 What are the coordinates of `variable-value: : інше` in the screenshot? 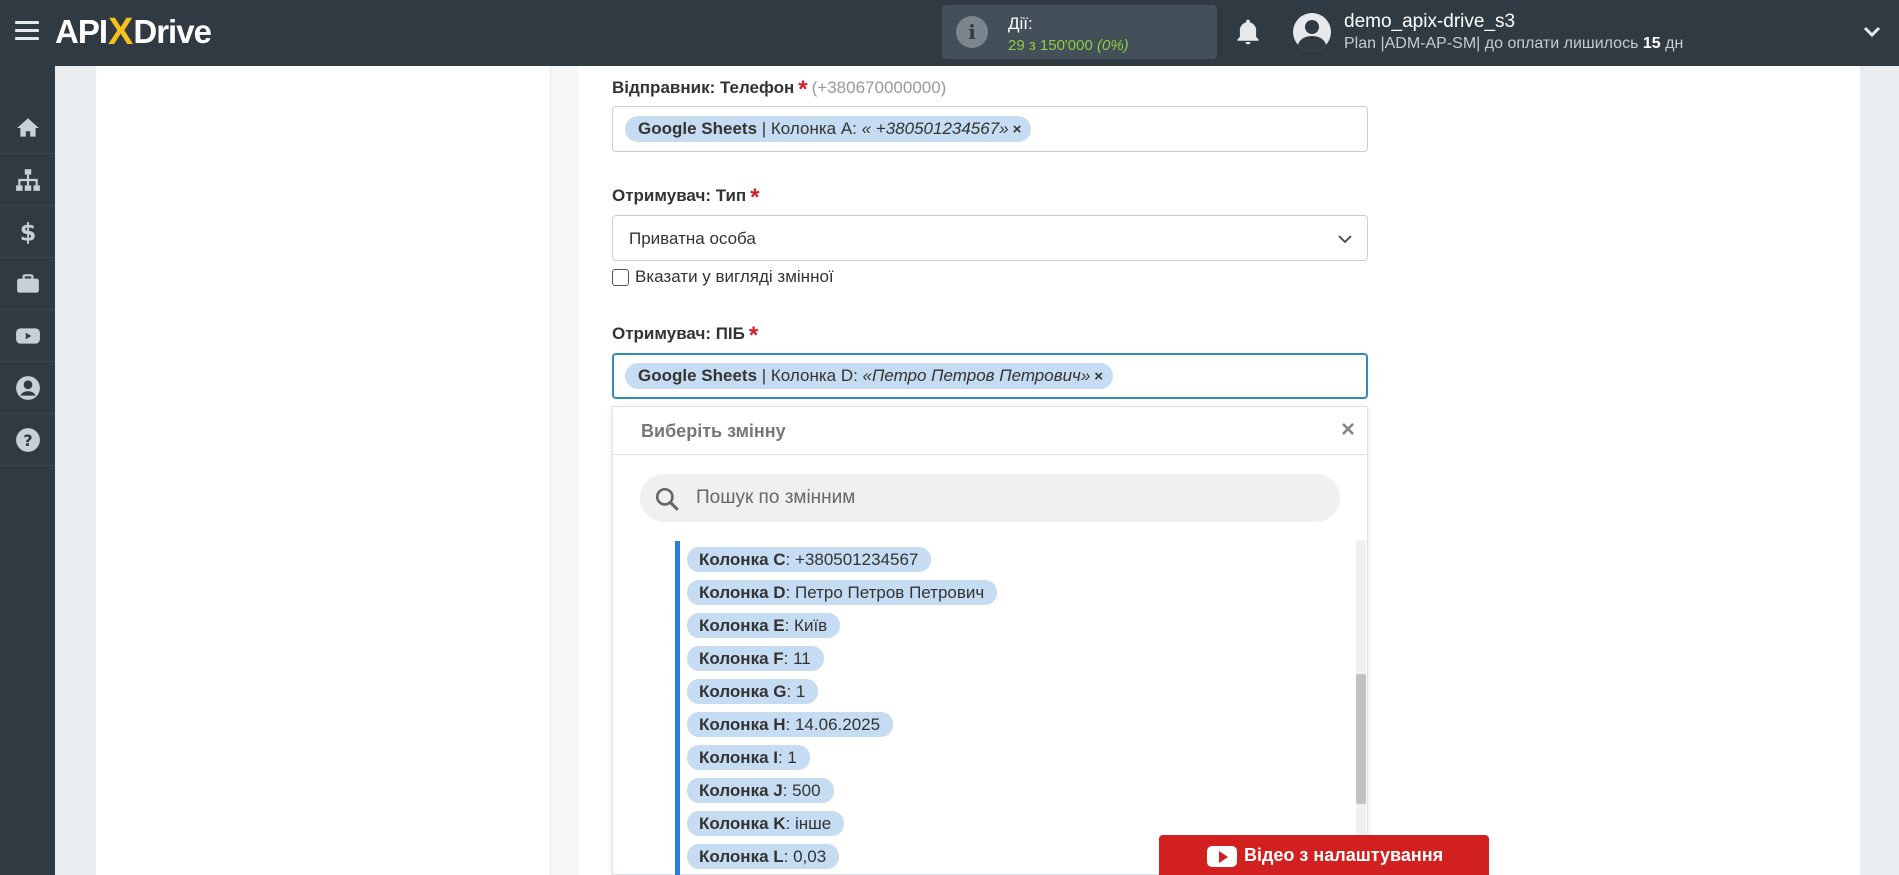 It's located at (808, 823).